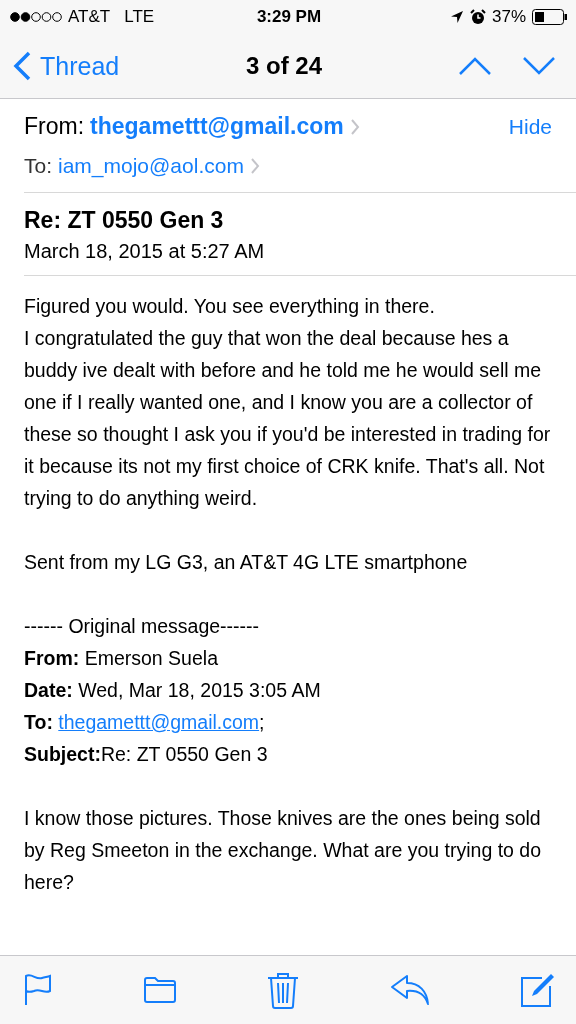  I want to click on to-label: To:, so click(38, 166).